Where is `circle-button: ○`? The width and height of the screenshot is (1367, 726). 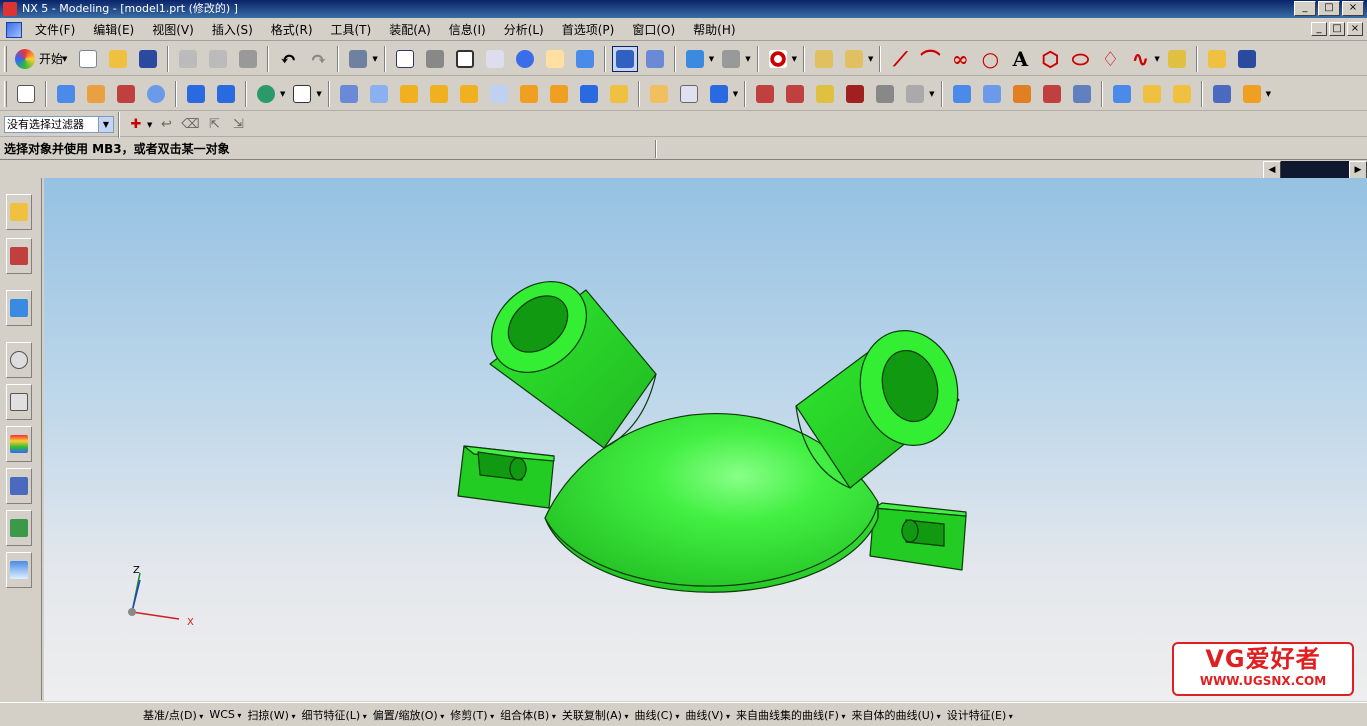 circle-button: ○ is located at coordinates (990, 59).